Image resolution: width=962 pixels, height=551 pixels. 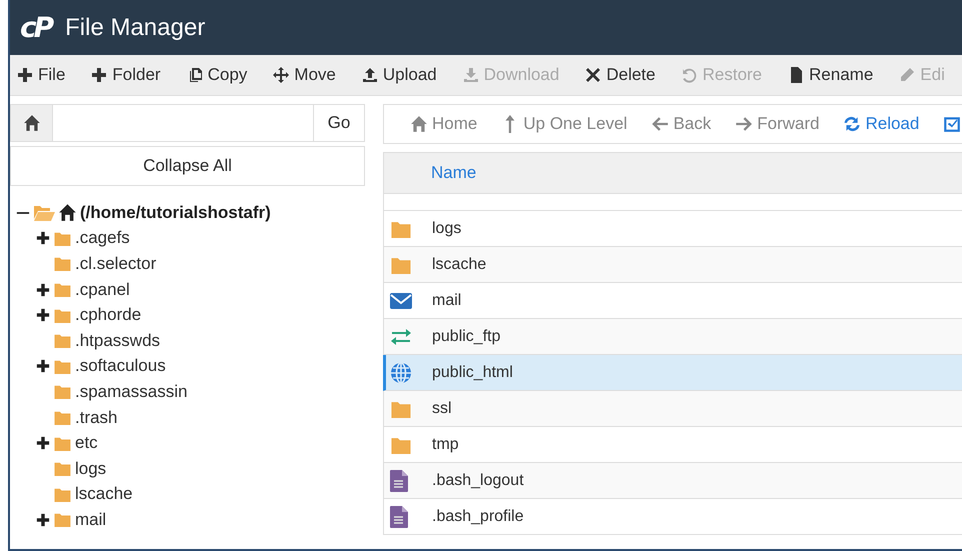 What do you see at coordinates (370, 75) in the screenshot?
I see `upload-icon` at bounding box center [370, 75].